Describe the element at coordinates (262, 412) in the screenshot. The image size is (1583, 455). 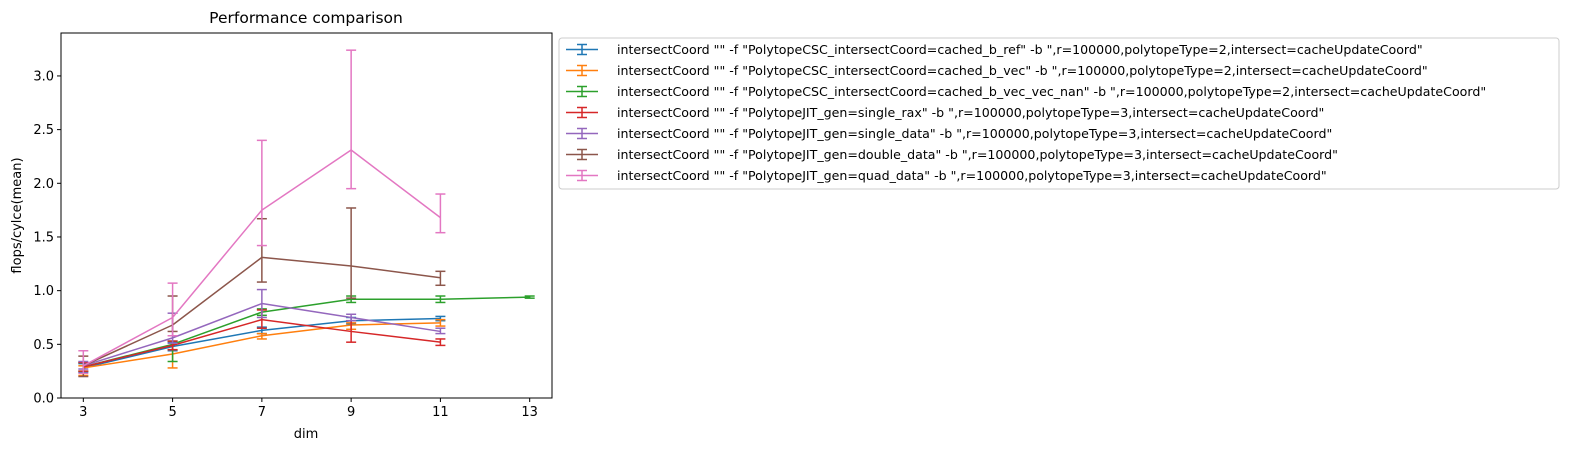
I see `x-tick-label: 7` at that location.